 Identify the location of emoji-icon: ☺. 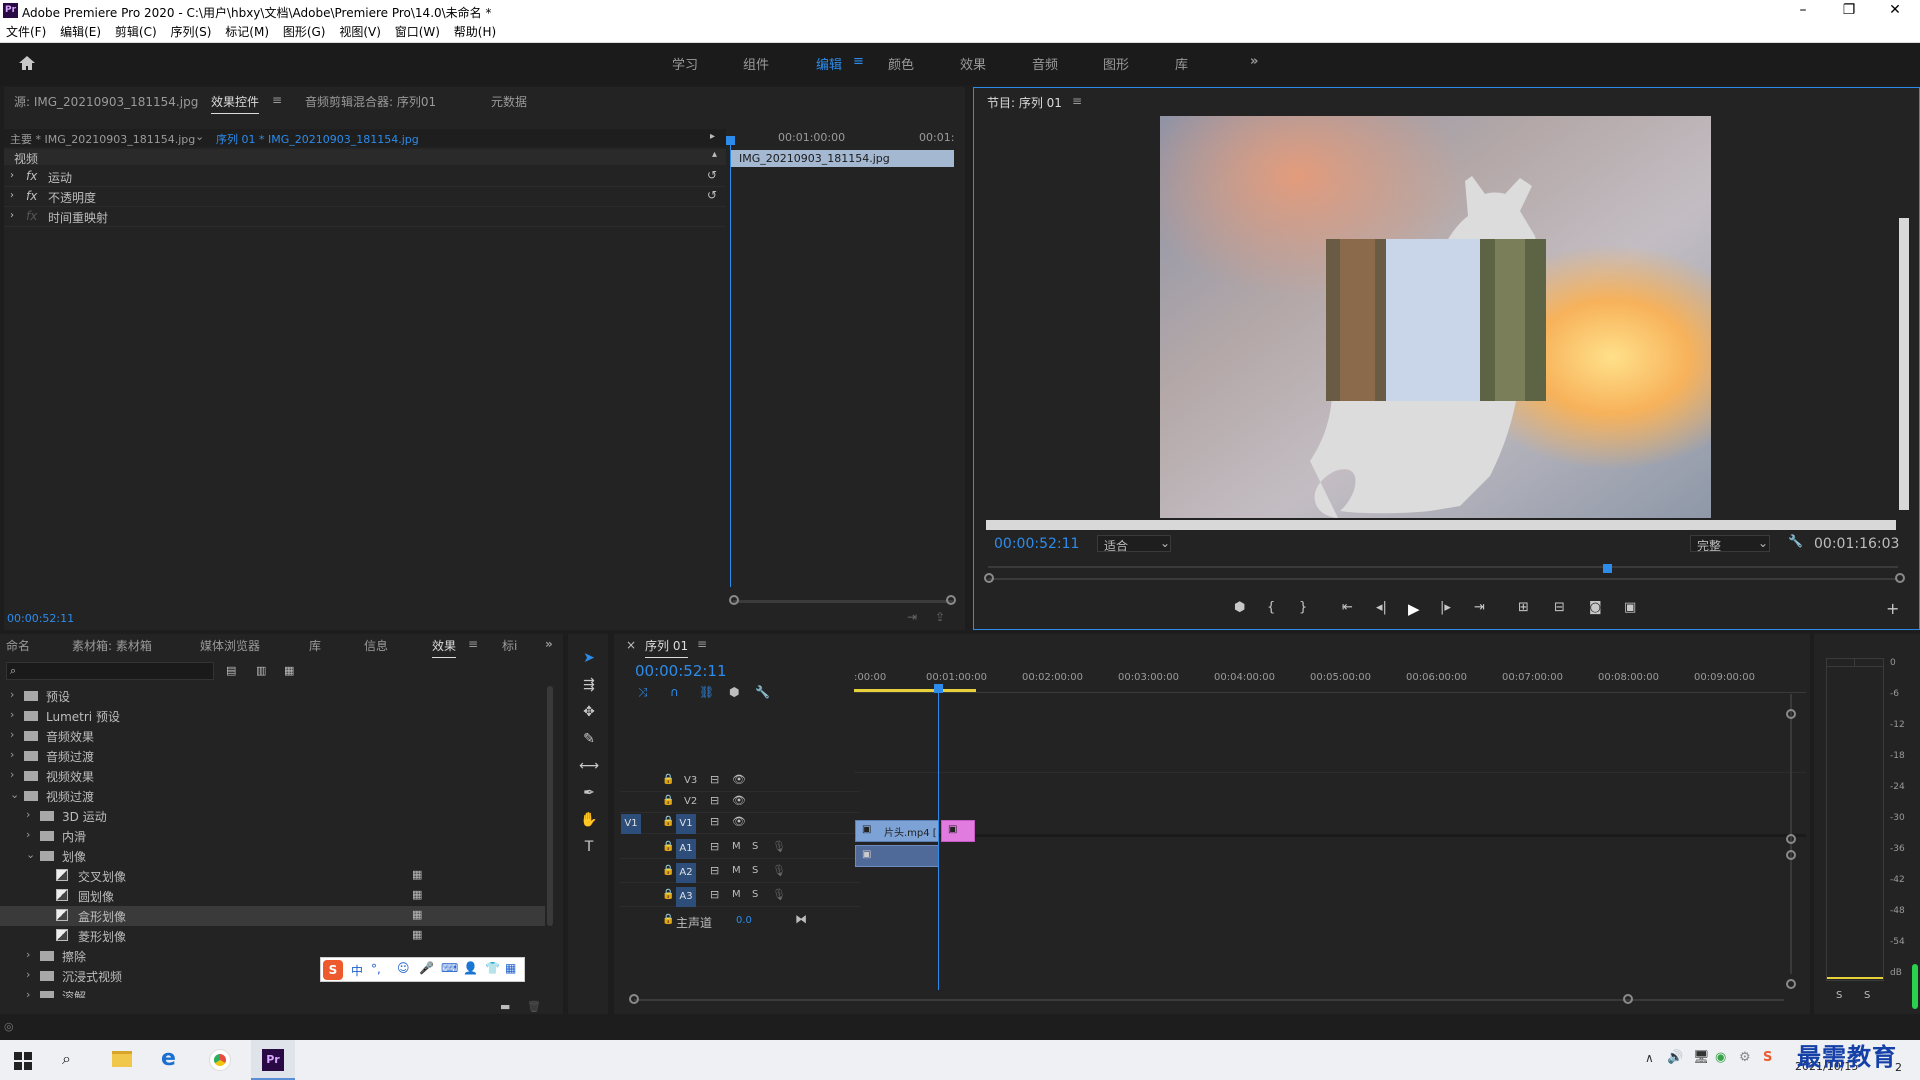
(403, 968).